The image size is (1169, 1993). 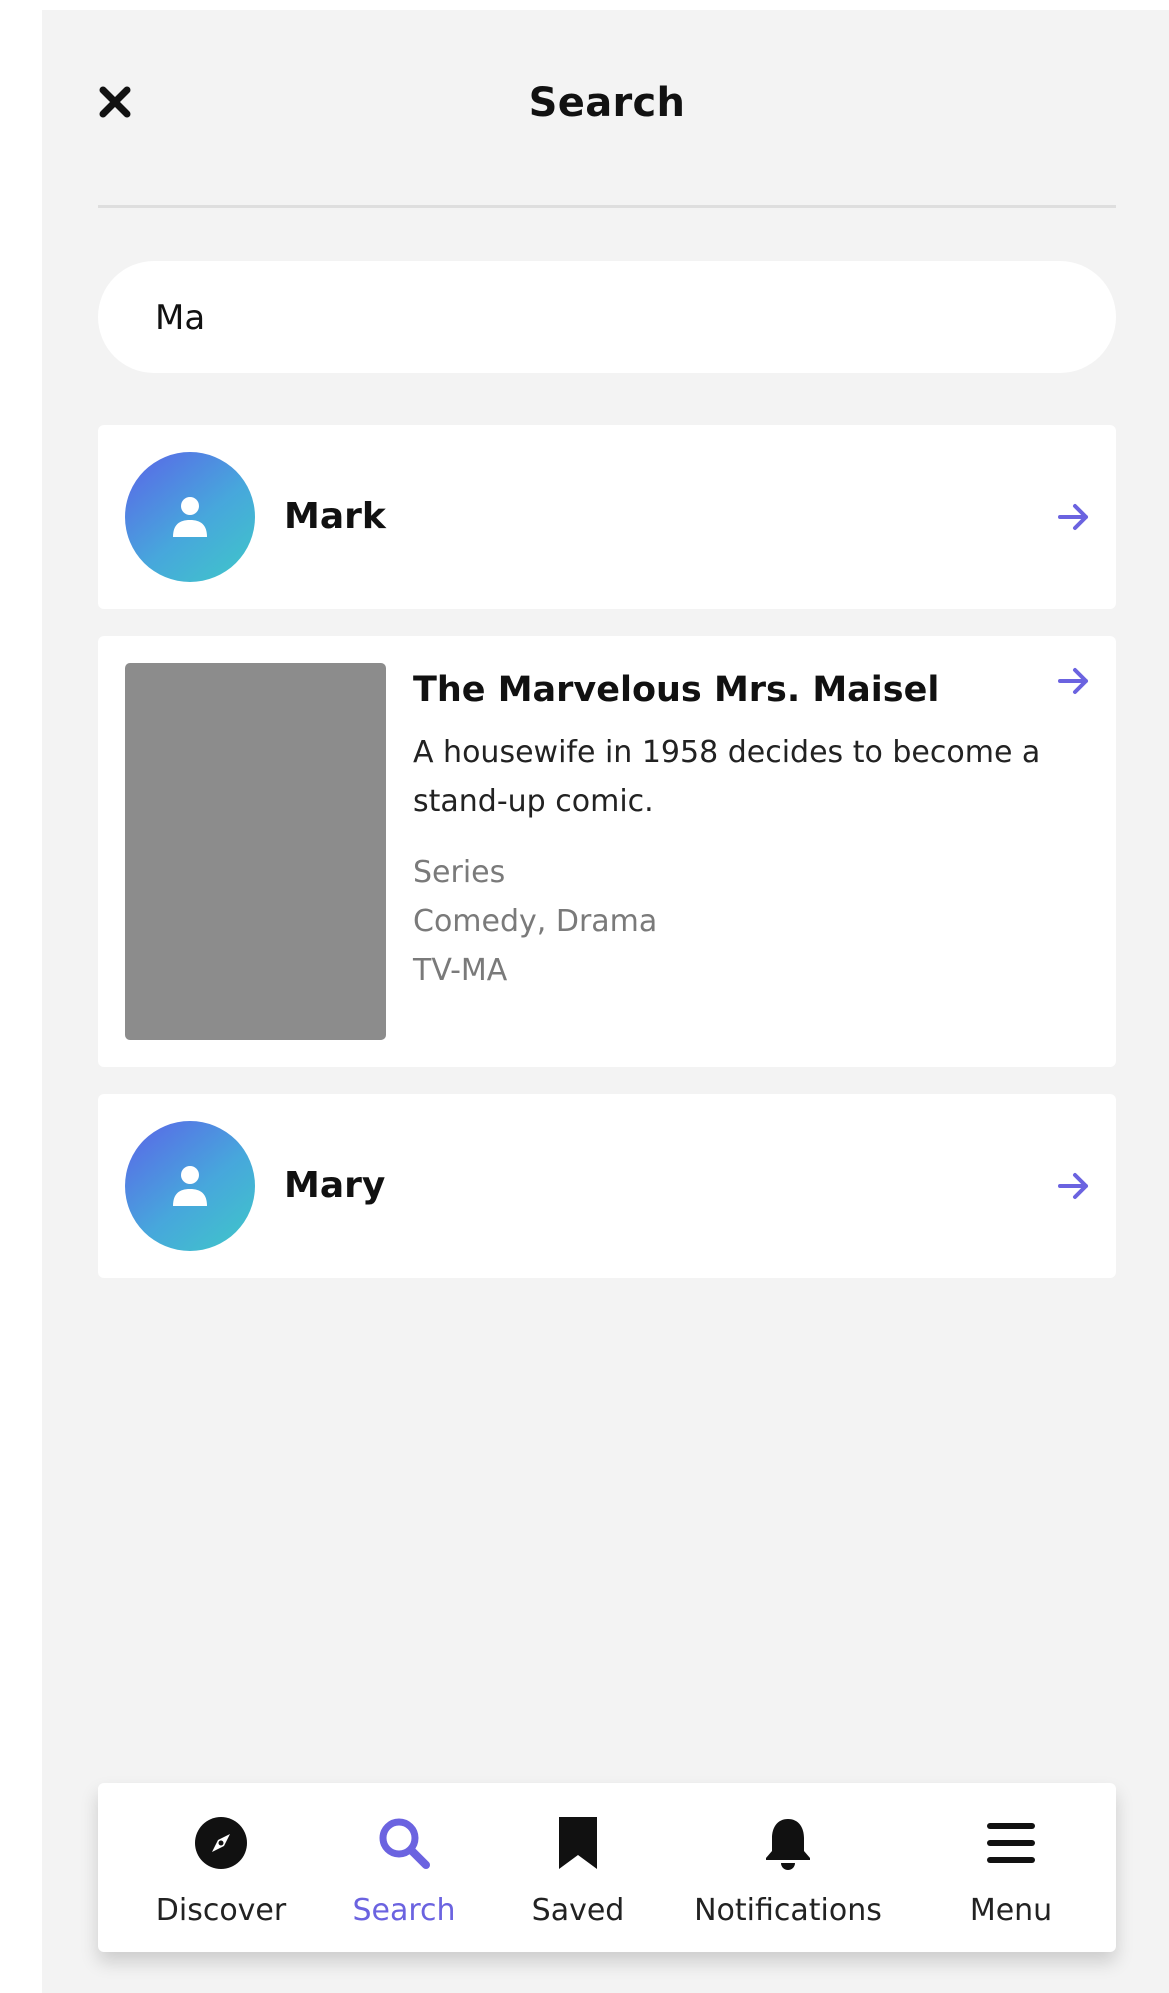 What do you see at coordinates (404, 1843) in the screenshot?
I see `search-icon` at bounding box center [404, 1843].